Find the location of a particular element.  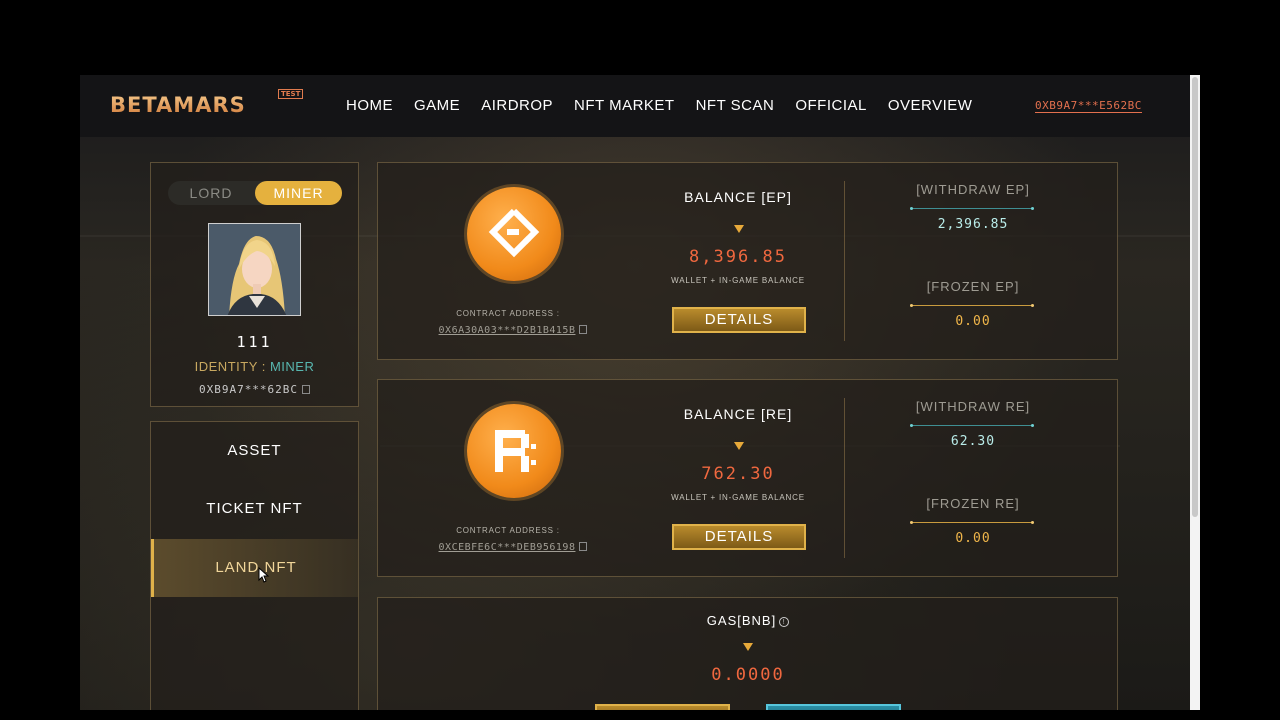

re-withdraw-title: [WITHDRAW RE] is located at coordinates (973, 406).